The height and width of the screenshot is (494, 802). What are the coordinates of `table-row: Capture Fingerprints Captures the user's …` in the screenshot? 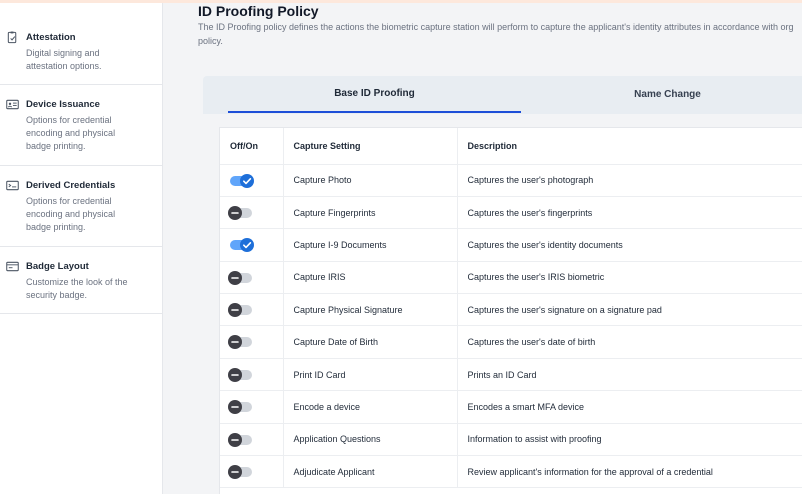 It's located at (511, 213).